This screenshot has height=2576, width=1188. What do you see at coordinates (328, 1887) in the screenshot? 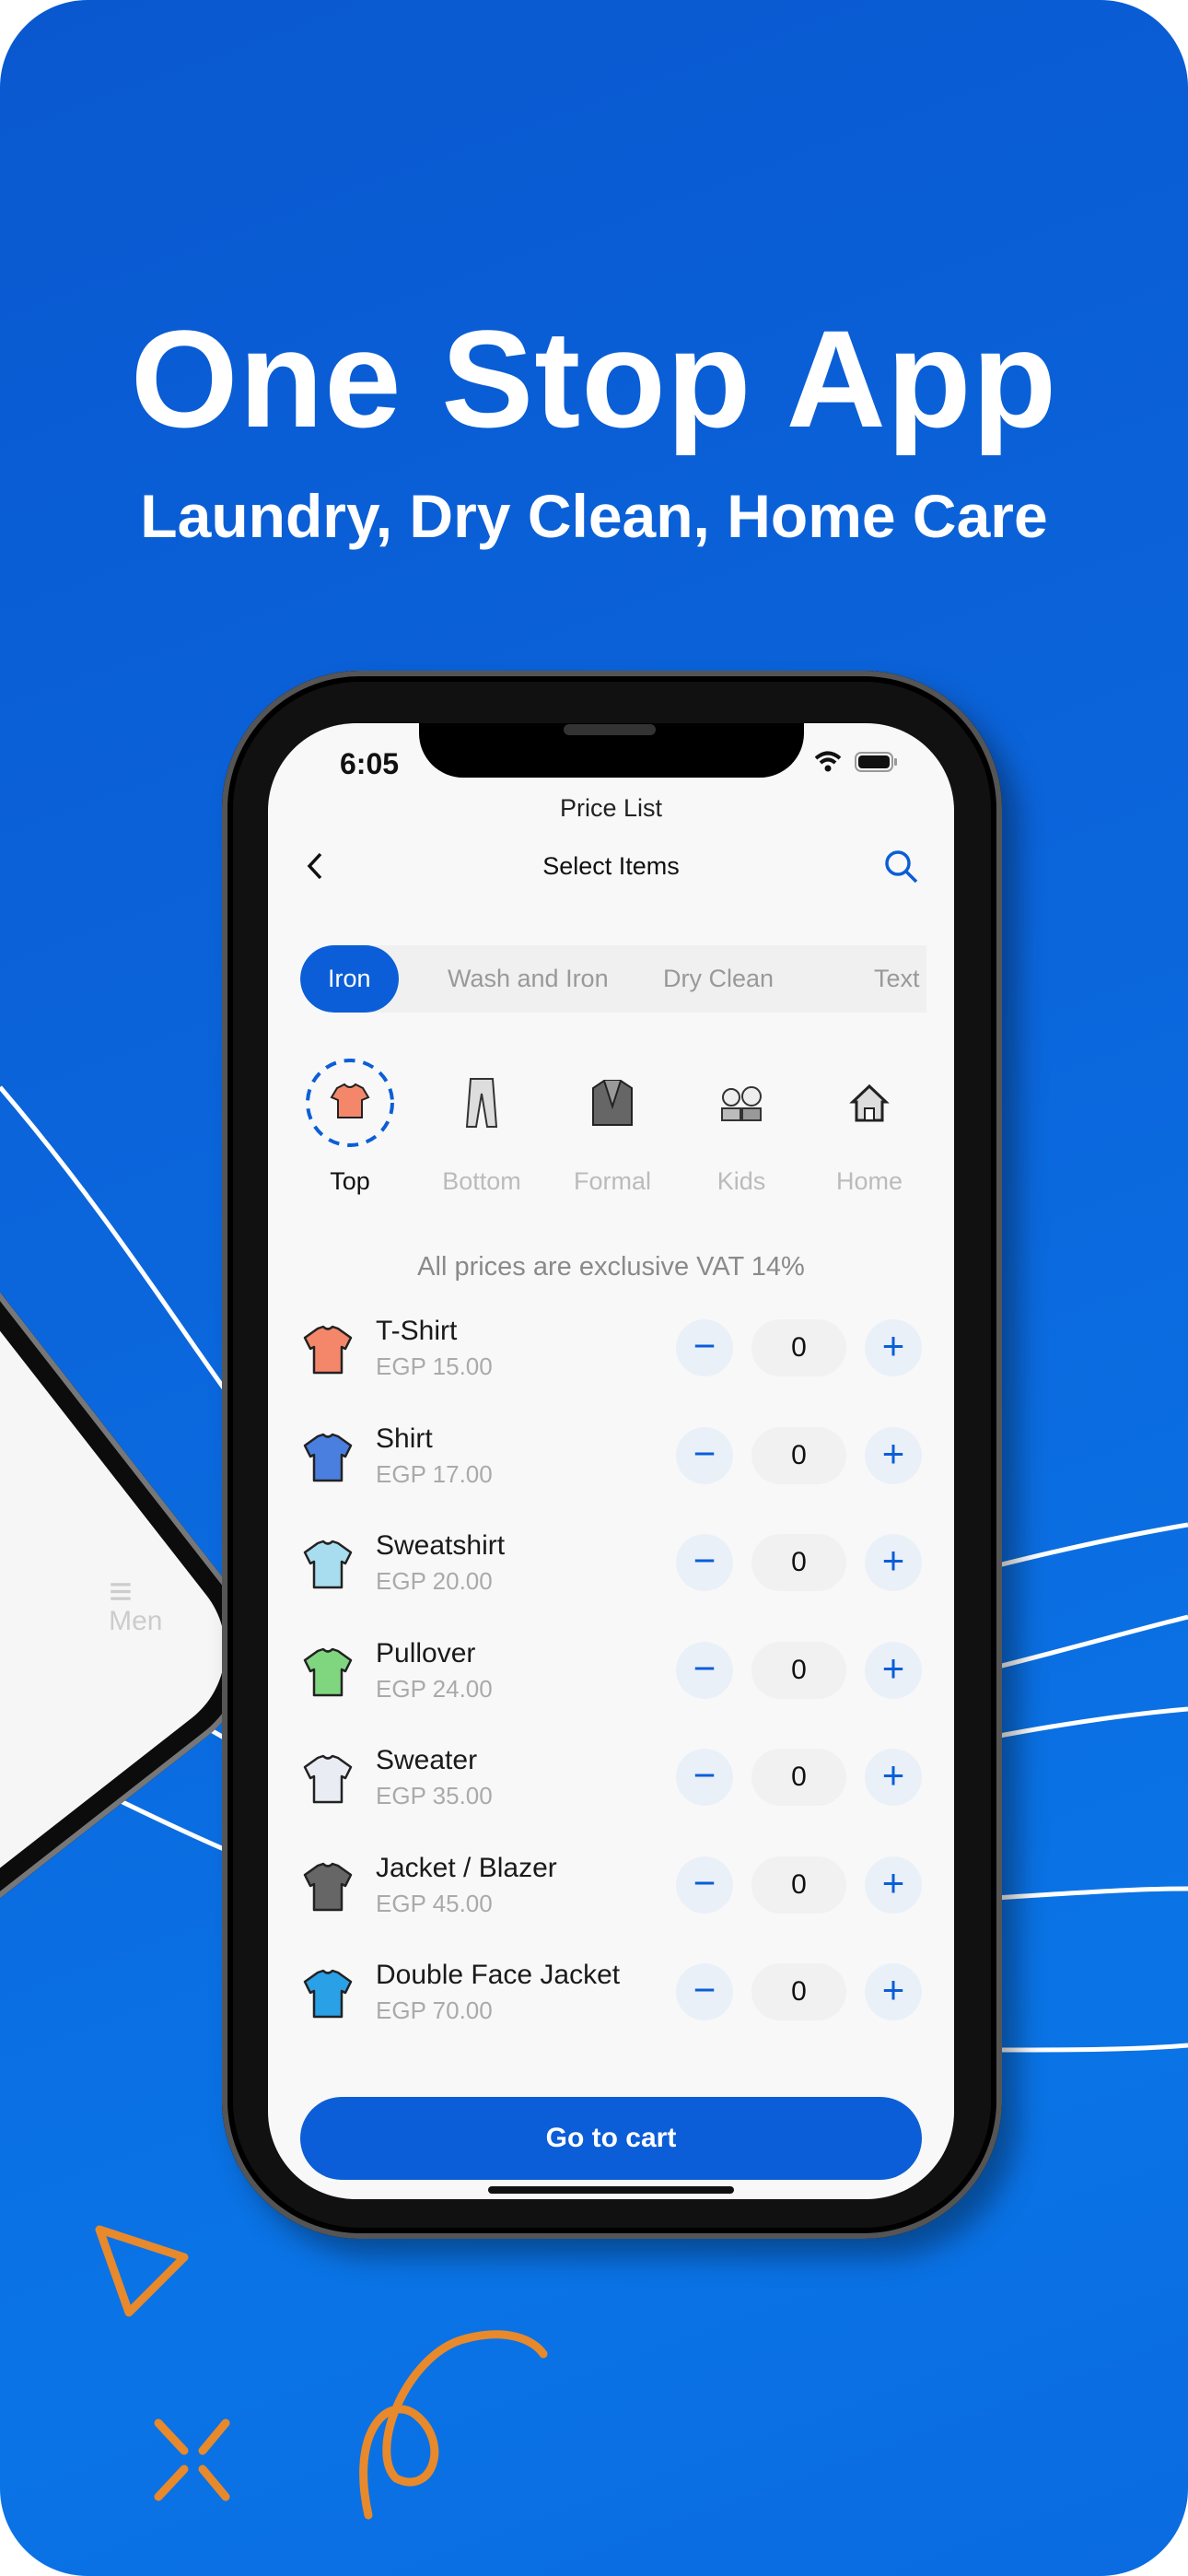
I see `jacket-icon` at bounding box center [328, 1887].